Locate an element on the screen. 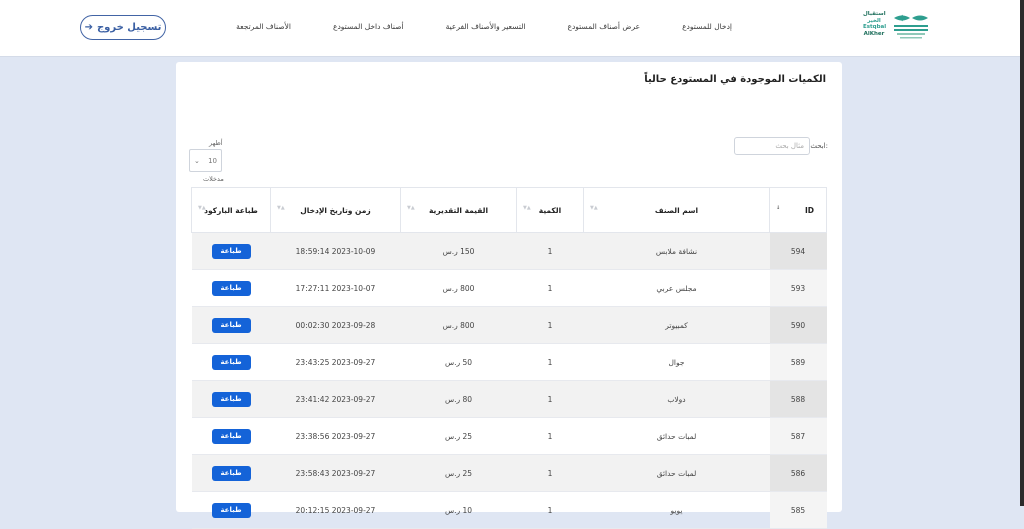 The width and height of the screenshot is (1024, 529). nav-item-pricing-subitems: التسعير والأصناف الفرعية is located at coordinates (486, 26).